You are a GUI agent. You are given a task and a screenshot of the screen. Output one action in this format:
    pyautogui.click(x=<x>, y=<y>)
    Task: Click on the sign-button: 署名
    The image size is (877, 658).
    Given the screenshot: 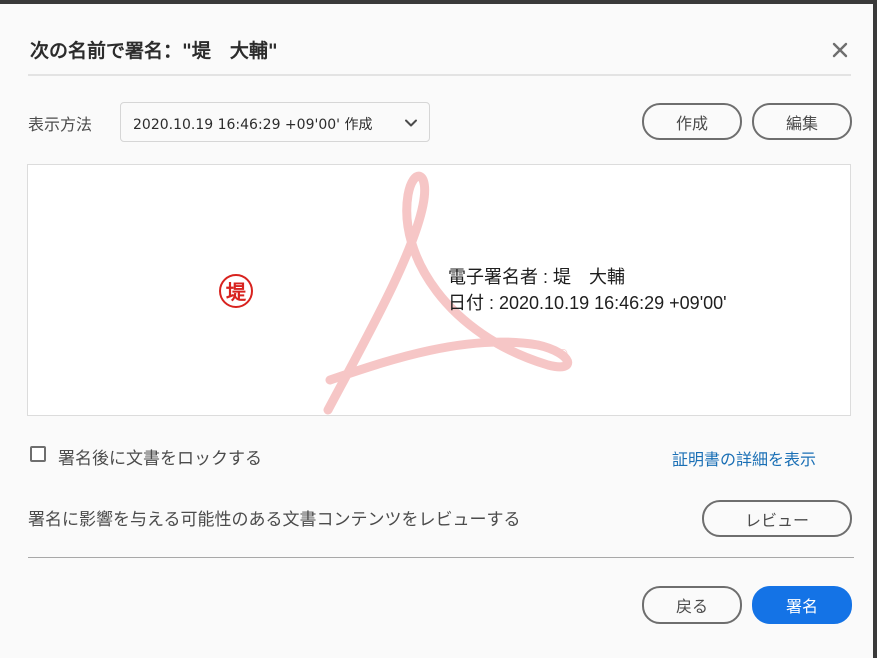 What is the action you would take?
    pyautogui.click(x=802, y=605)
    